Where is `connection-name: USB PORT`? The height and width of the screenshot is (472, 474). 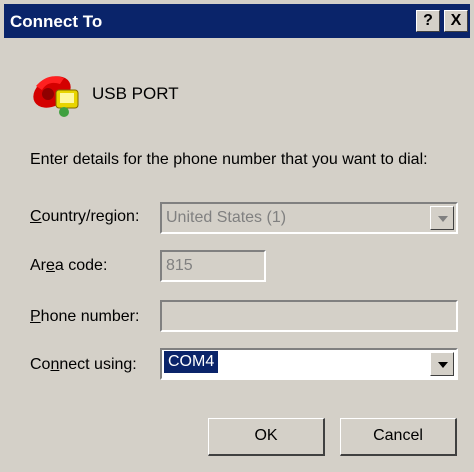
connection-name: USB PORT is located at coordinates (135, 93).